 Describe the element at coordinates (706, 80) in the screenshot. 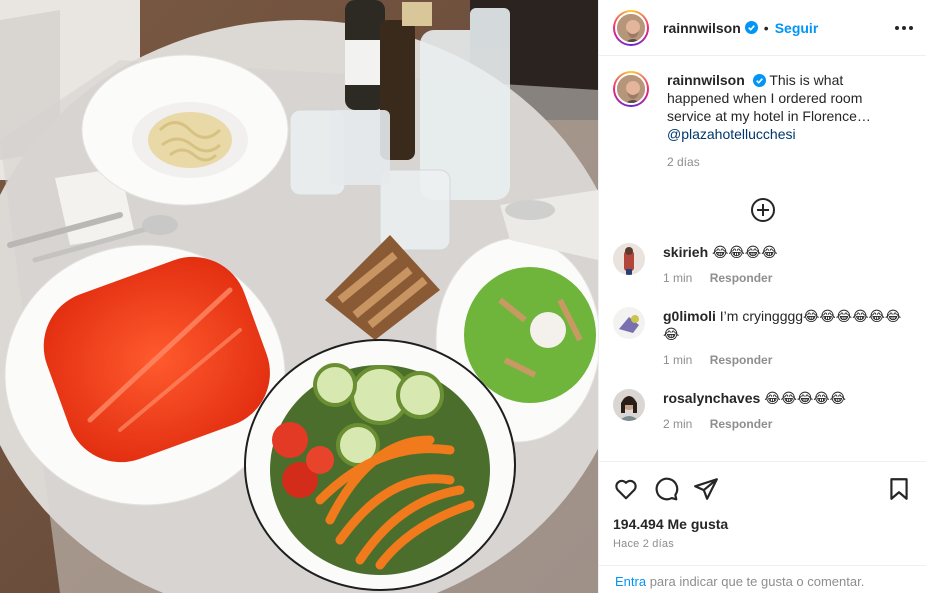

I see `caption-username: rainnwilson` at that location.